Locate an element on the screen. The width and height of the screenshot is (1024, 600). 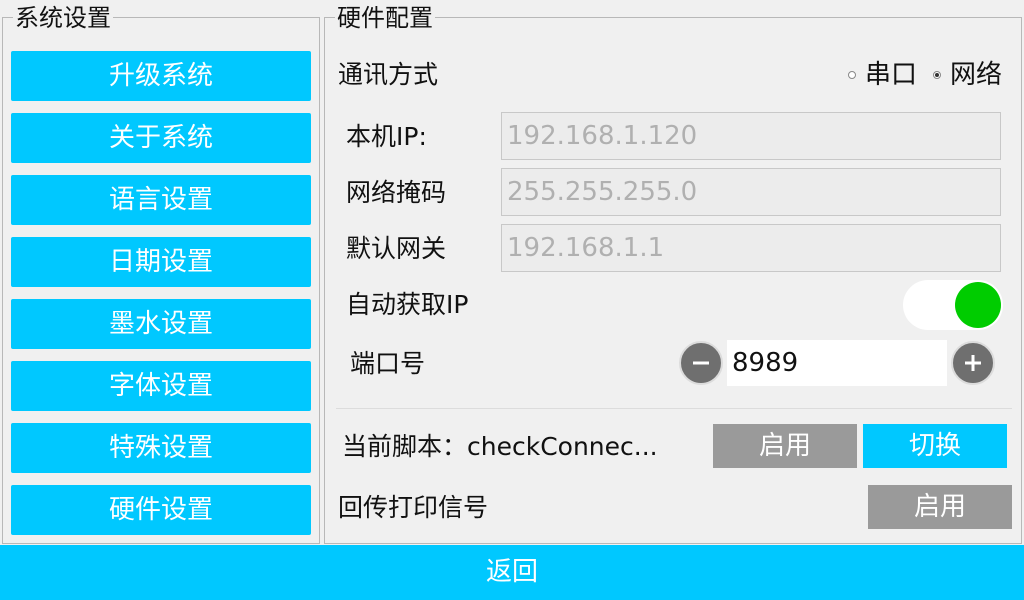
minus-icon is located at coordinates (701, 363).